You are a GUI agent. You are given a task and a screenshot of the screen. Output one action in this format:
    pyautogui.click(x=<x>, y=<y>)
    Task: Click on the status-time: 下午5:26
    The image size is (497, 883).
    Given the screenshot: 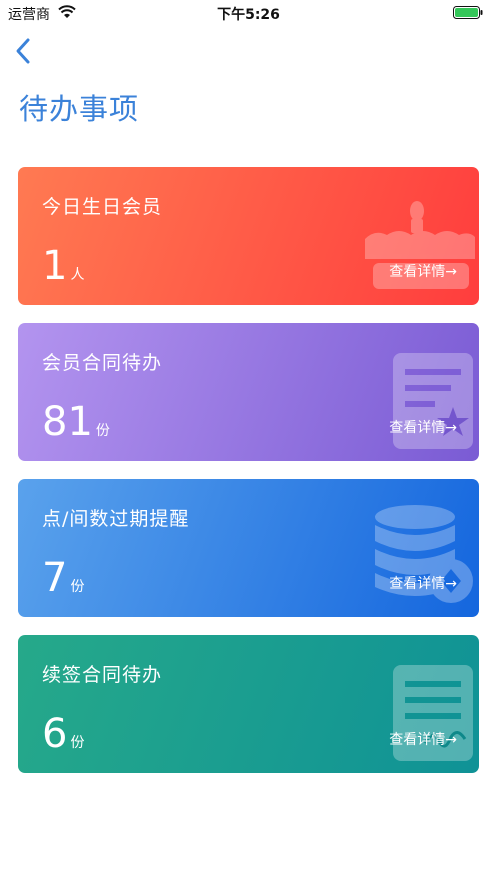 What is the action you would take?
    pyautogui.click(x=248, y=15)
    